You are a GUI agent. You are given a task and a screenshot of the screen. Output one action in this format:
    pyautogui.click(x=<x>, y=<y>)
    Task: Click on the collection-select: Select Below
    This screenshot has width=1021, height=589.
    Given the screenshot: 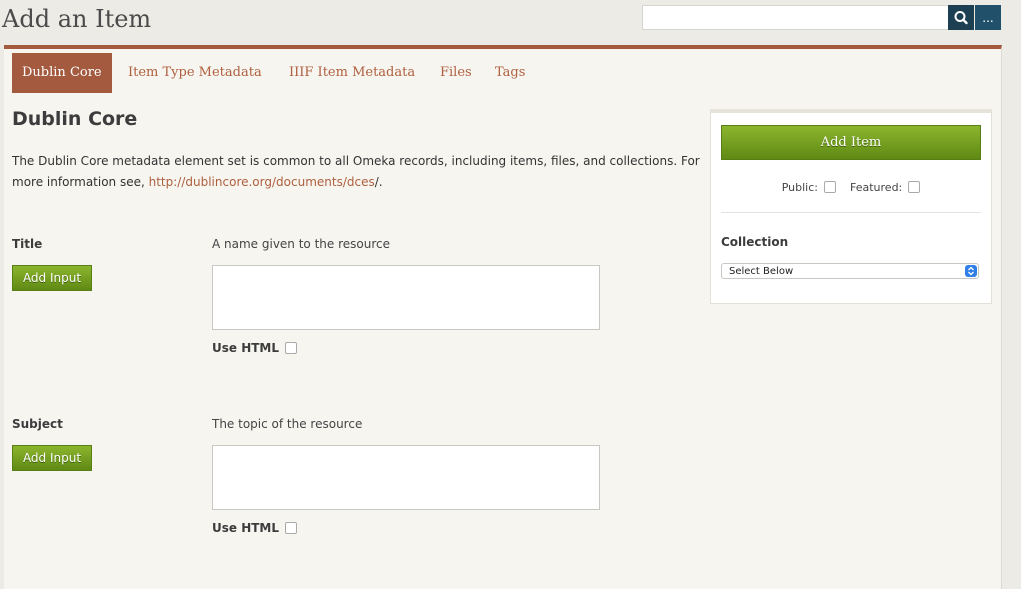 What is the action you would take?
    pyautogui.click(x=850, y=271)
    